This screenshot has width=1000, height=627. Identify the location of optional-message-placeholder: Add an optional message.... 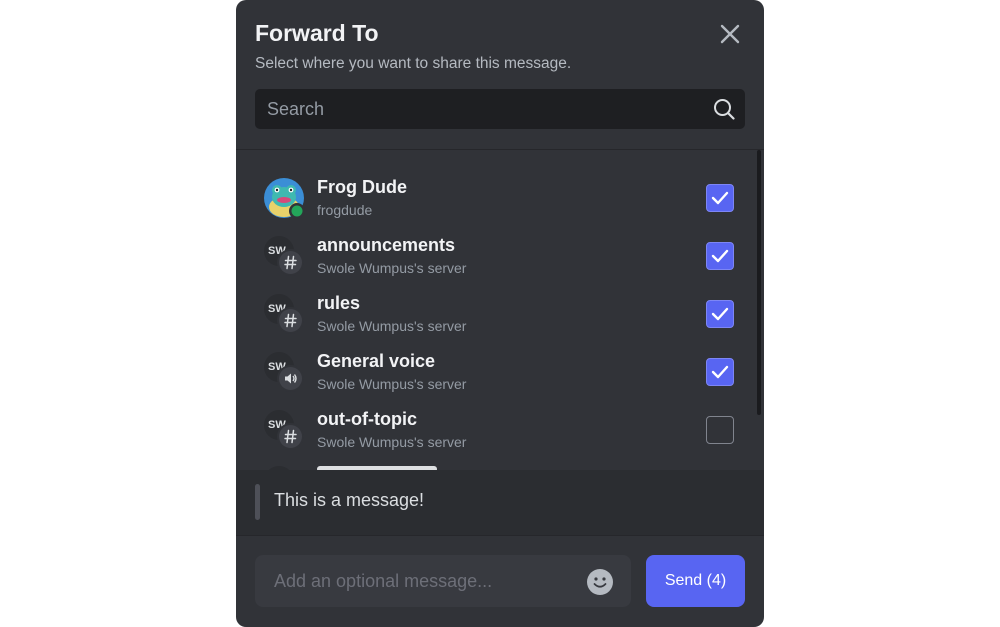
(383, 581).